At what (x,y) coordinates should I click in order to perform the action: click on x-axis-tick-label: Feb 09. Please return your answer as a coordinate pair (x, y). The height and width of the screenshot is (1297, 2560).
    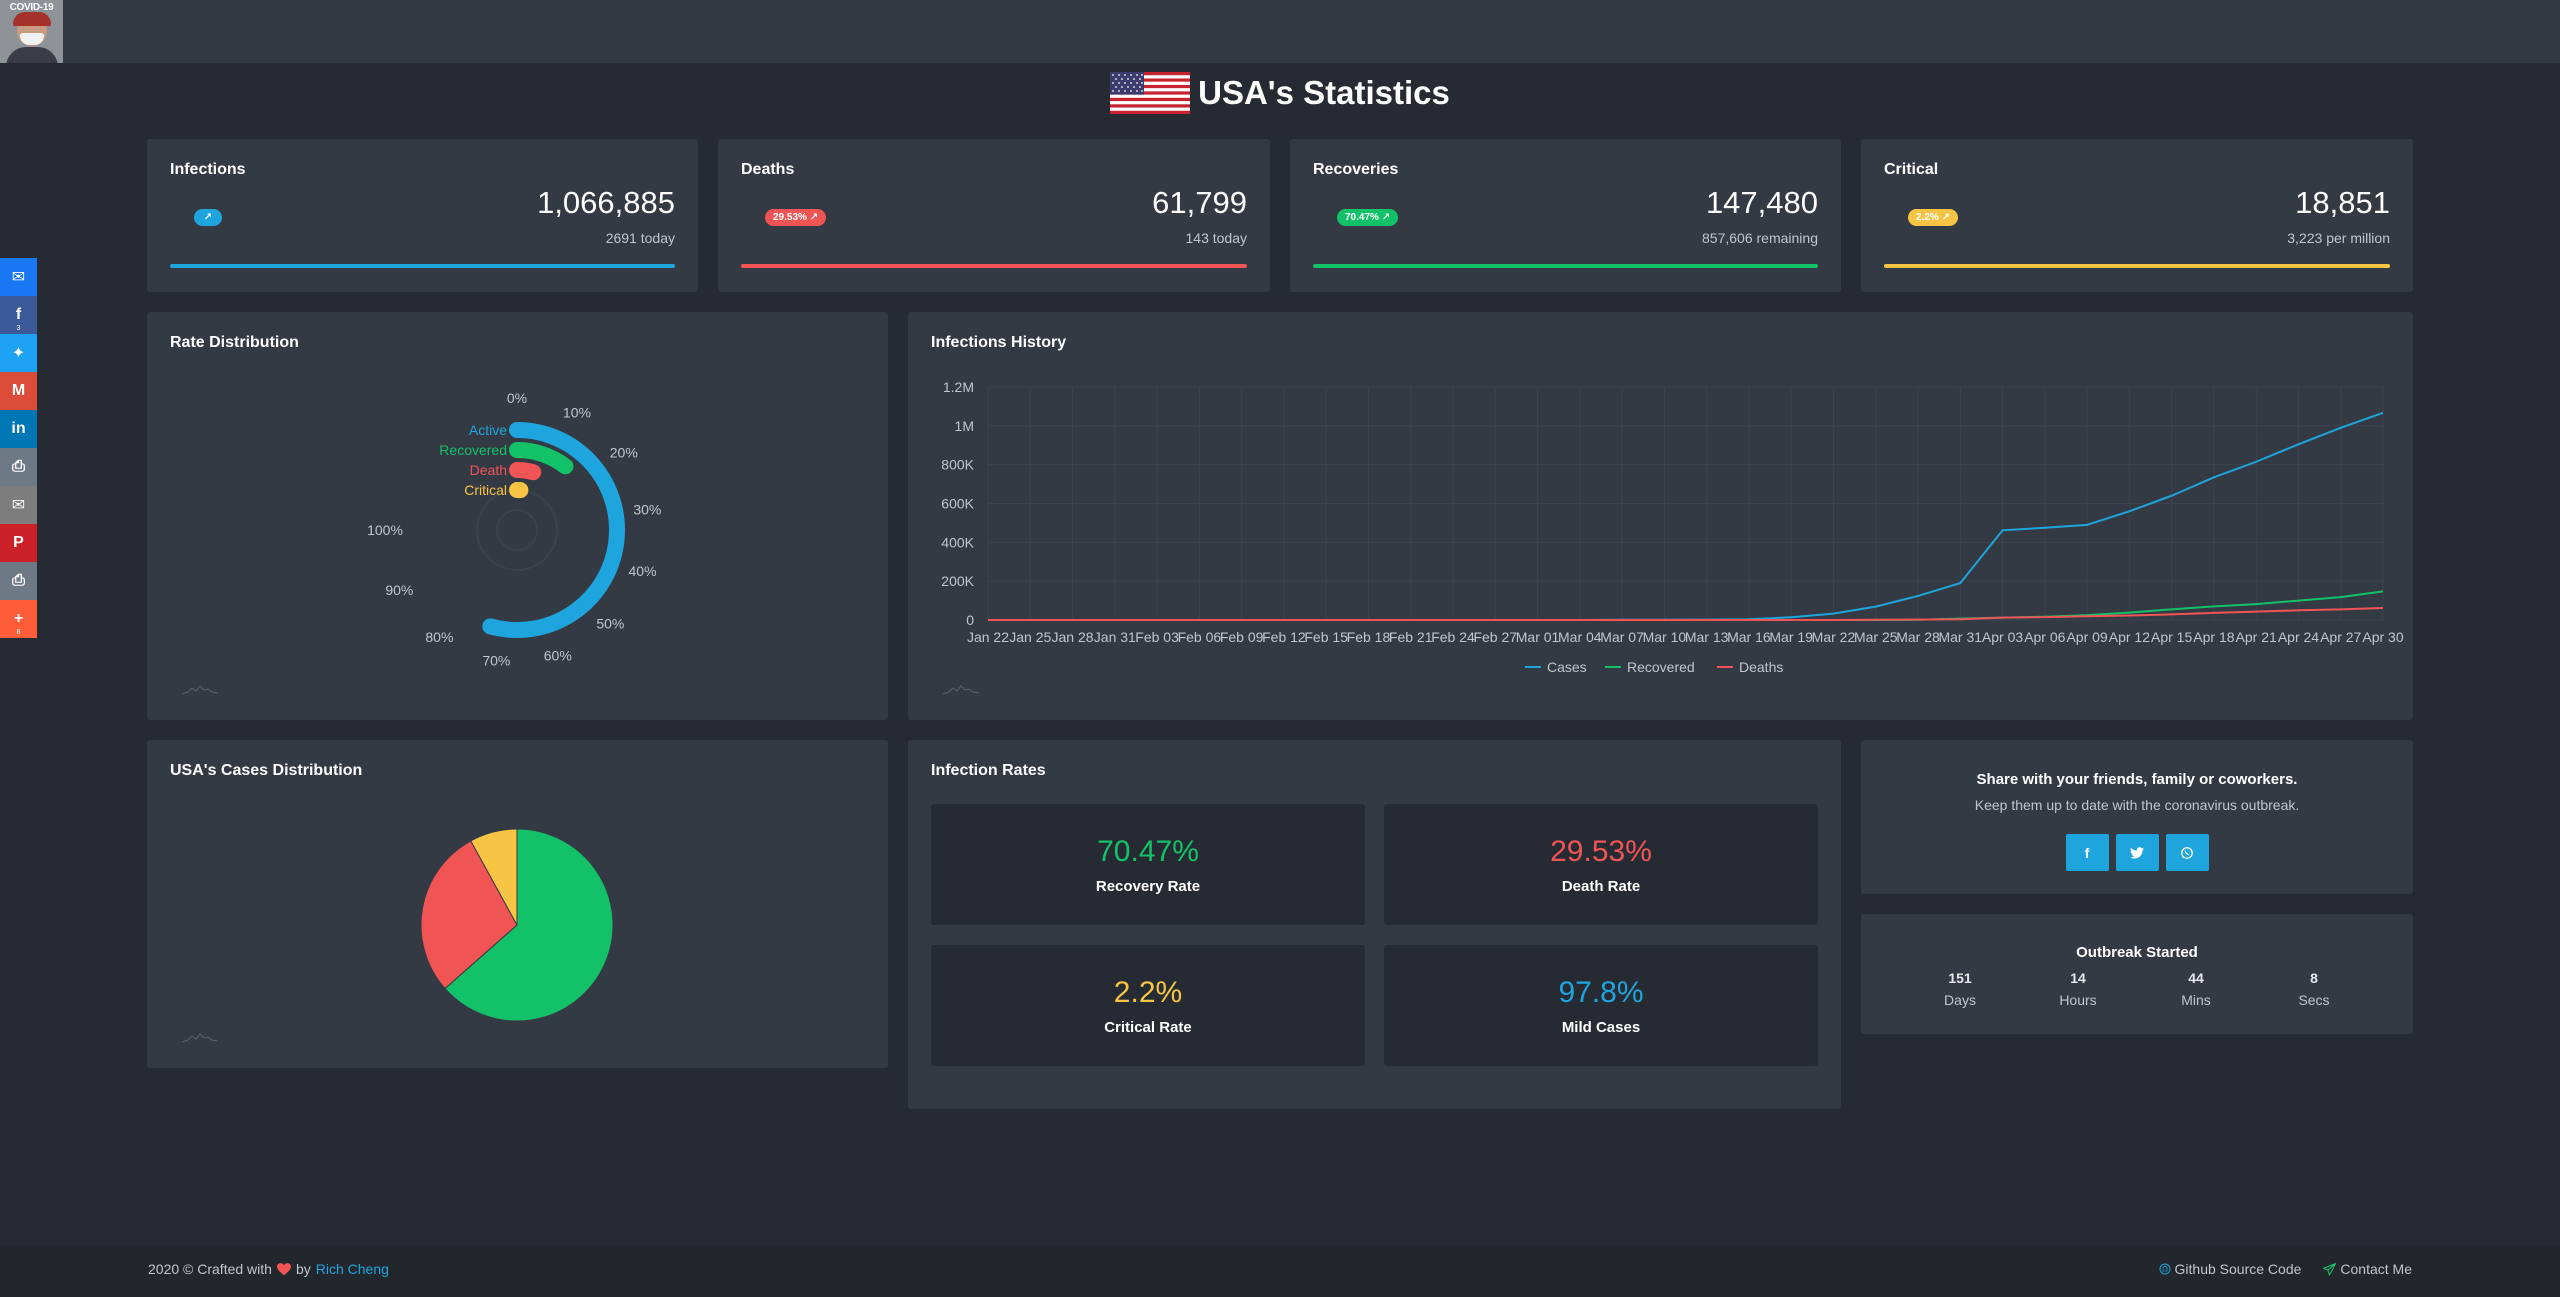
    Looking at the image, I should click on (1242, 637).